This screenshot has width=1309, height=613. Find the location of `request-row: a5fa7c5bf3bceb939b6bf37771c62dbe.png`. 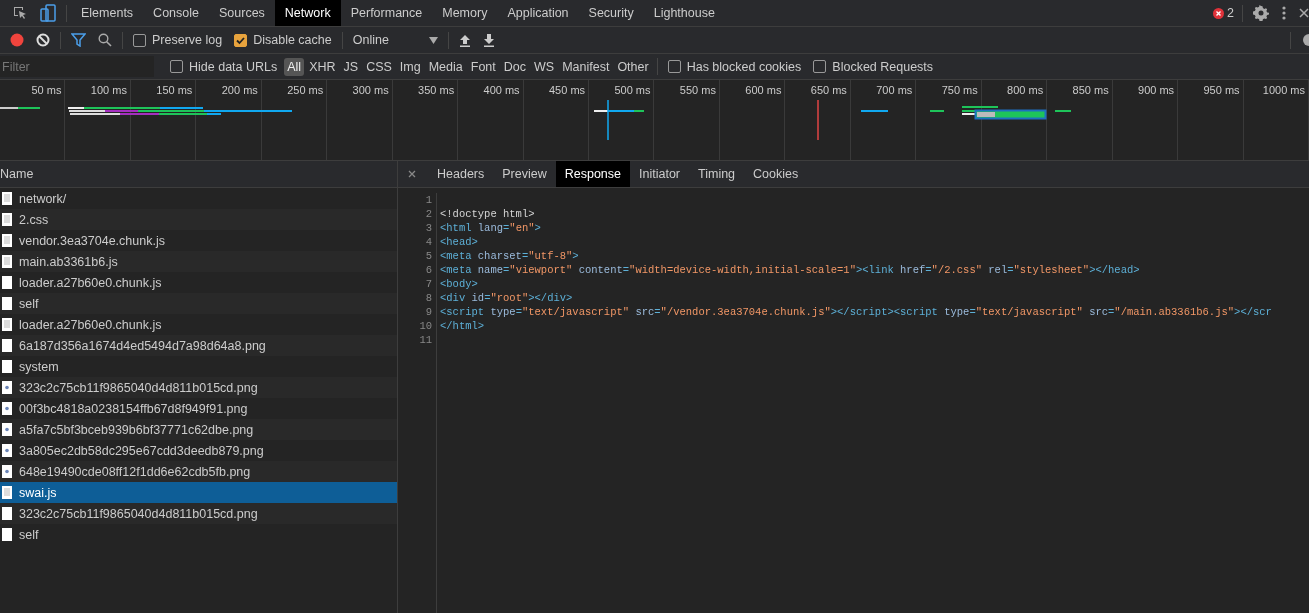

request-row: a5fa7c5bf3bceb939b6bf37771c62dbe.png is located at coordinates (198, 429).